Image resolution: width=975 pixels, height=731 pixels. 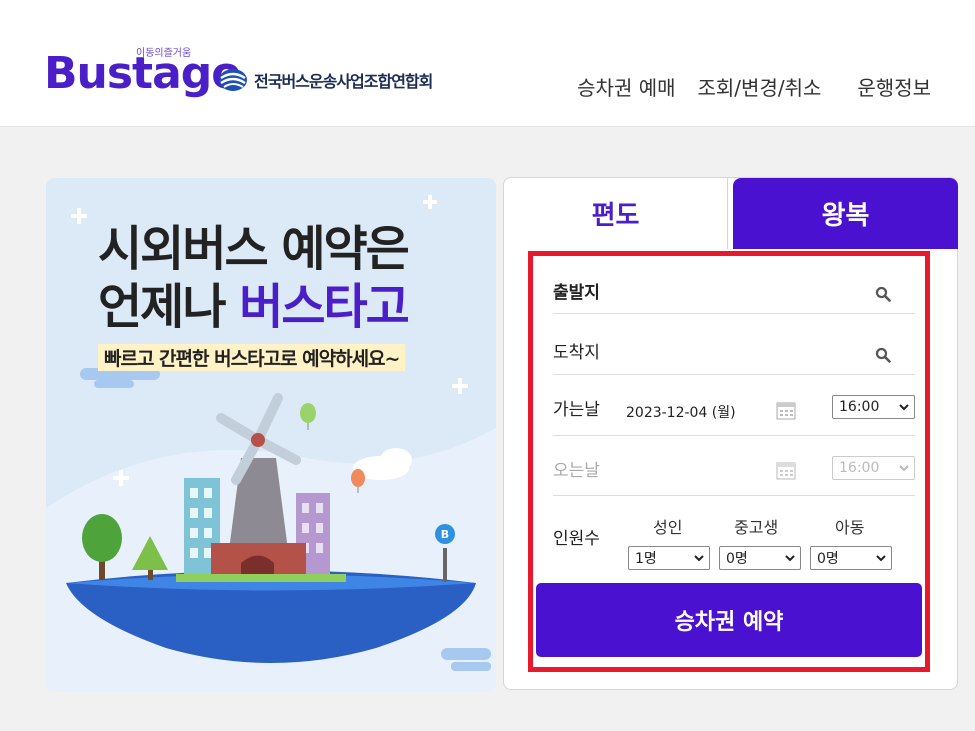 What do you see at coordinates (850, 527) in the screenshot?
I see `child-label: 아동` at bounding box center [850, 527].